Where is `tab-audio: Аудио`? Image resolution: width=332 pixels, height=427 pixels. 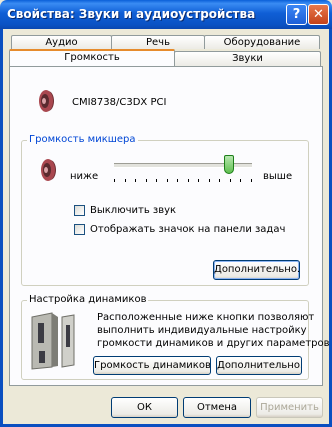
tab-audio: Аудио is located at coordinates (61, 42).